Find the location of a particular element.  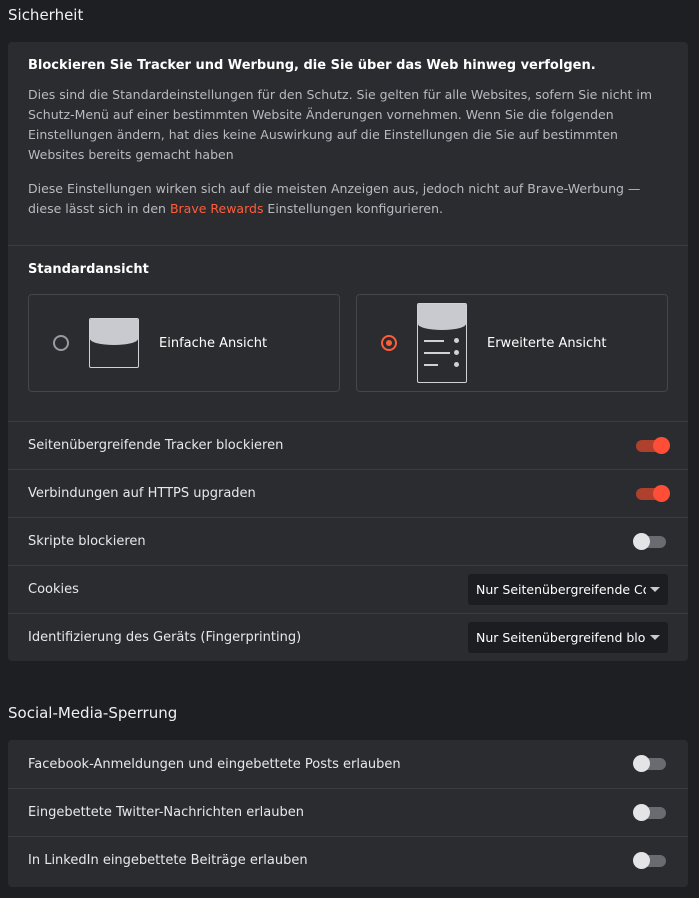

view-options: Einfache Ansicht Erweiterte Ansicht is located at coordinates (348, 343).